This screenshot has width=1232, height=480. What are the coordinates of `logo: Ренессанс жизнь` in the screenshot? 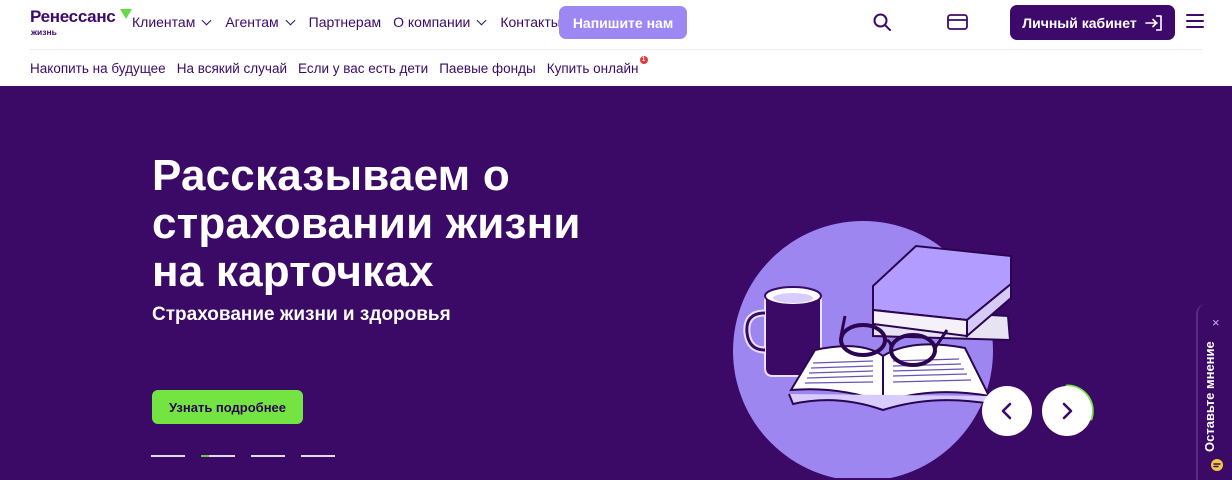 It's located at (81, 23).